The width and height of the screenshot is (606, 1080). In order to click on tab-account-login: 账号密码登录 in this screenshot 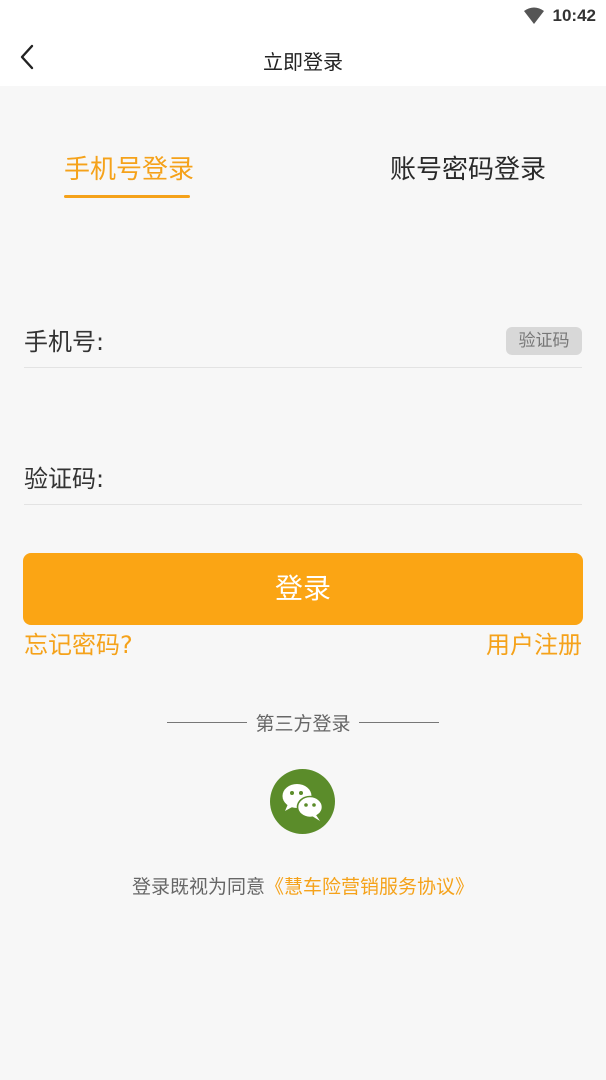, I will do `click(468, 170)`.